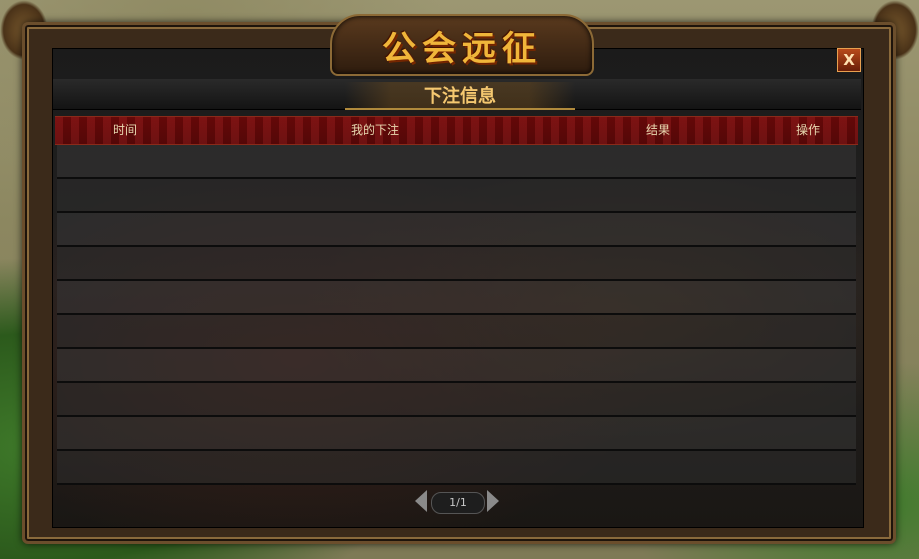 Image resolution: width=919 pixels, height=559 pixels. Describe the element at coordinates (657, 130) in the screenshot. I see `column-header-result: 结果` at that location.